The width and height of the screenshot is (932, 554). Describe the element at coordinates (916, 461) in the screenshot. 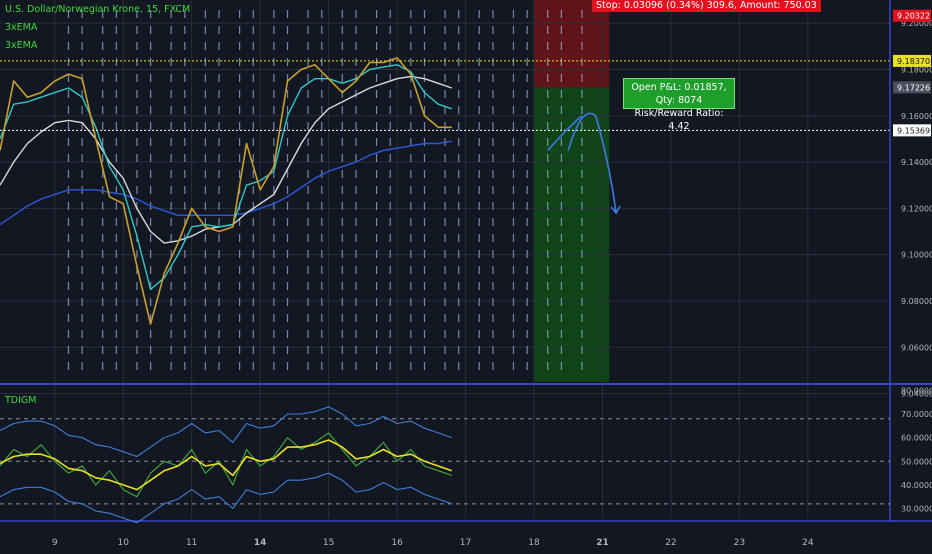

I see `indicator-tick-label: 50.00000` at that location.